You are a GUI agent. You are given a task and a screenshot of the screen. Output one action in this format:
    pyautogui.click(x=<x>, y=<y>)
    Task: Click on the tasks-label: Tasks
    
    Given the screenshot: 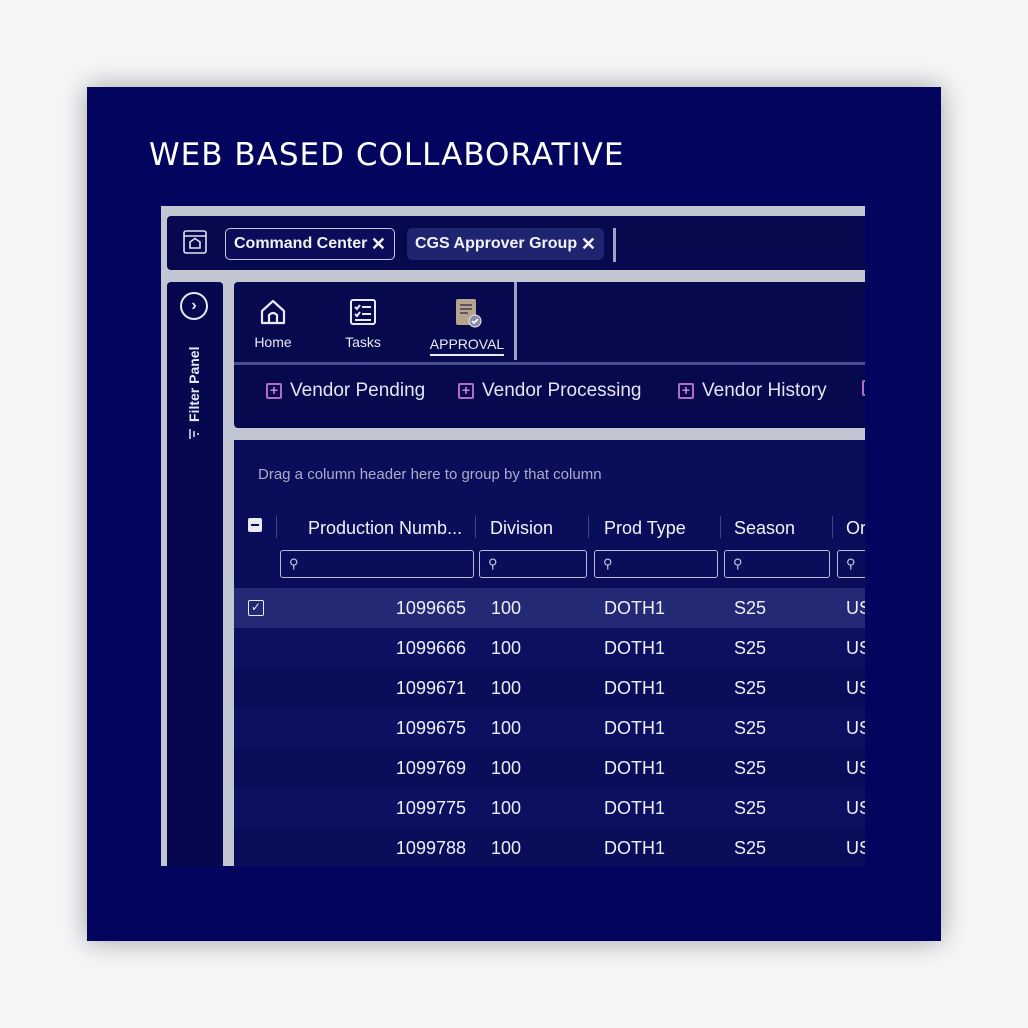 What is the action you would take?
    pyautogui.click(x=363, y=342)
    